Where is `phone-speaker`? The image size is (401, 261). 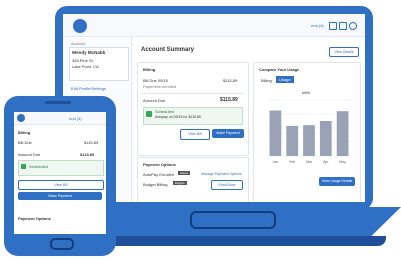 phone-speaker is located at coordinates (58, 102).